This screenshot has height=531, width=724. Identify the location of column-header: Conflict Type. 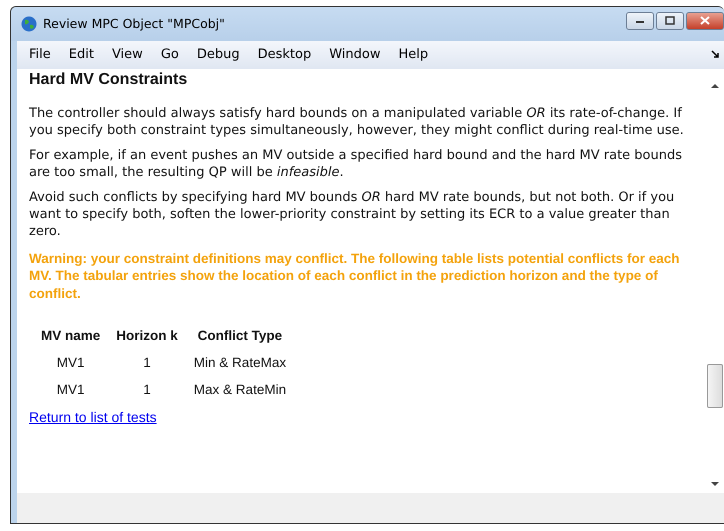
(240, 336).